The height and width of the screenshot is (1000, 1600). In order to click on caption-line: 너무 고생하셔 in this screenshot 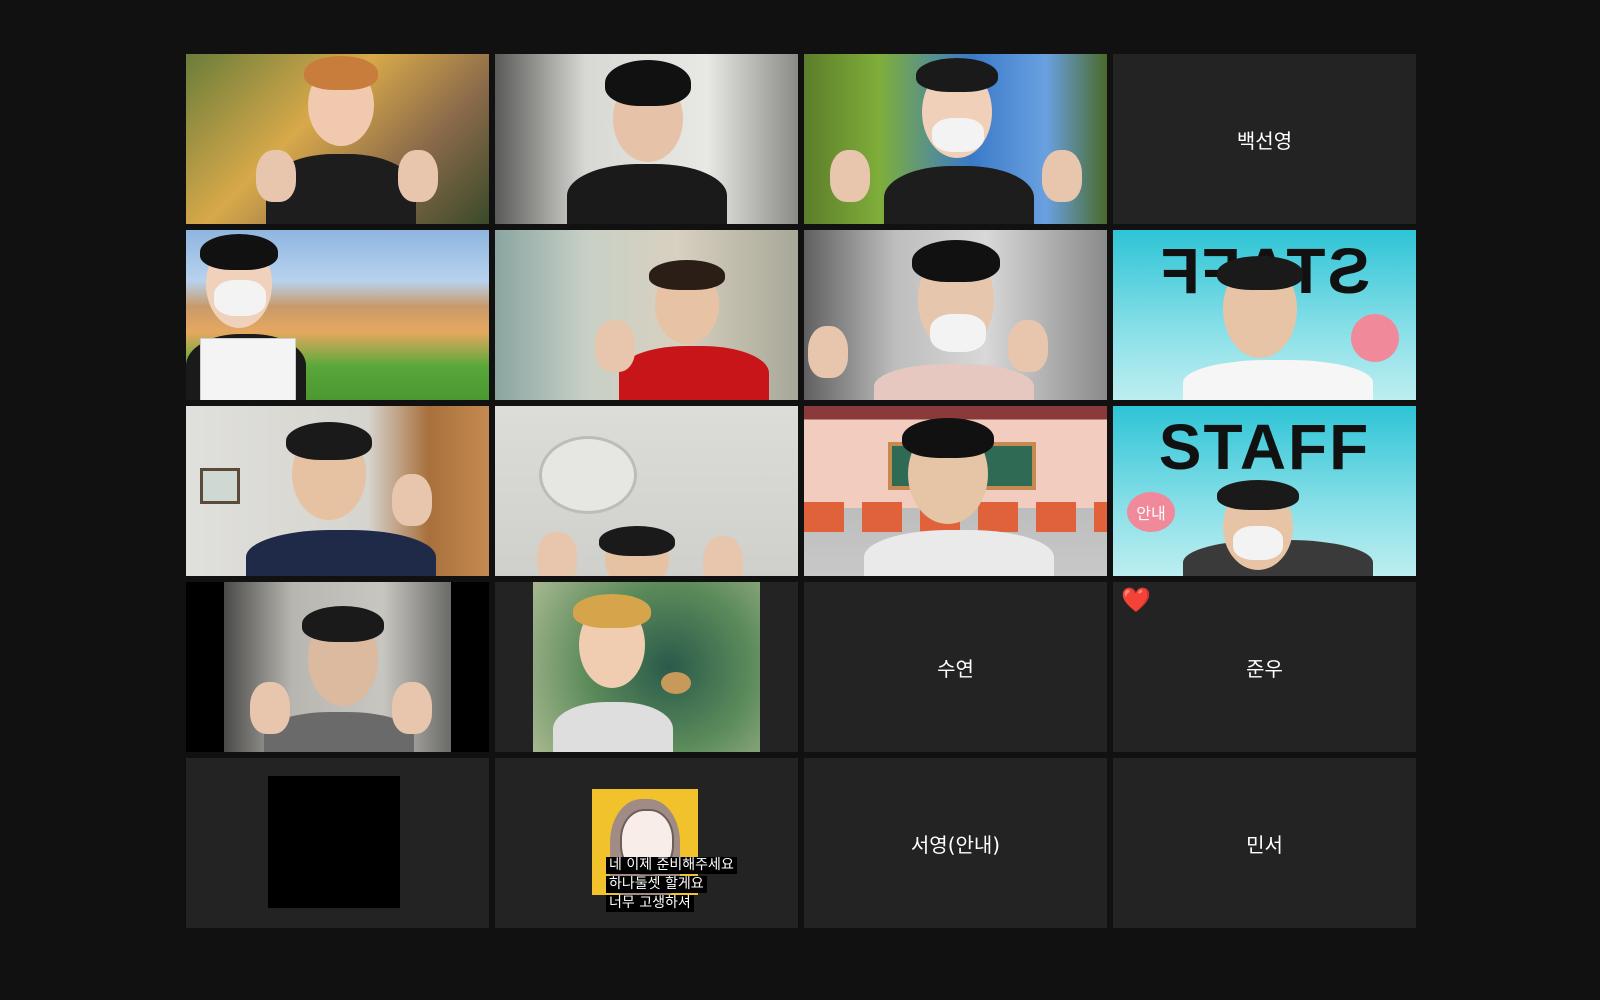, I will do `click(650, 903)`.